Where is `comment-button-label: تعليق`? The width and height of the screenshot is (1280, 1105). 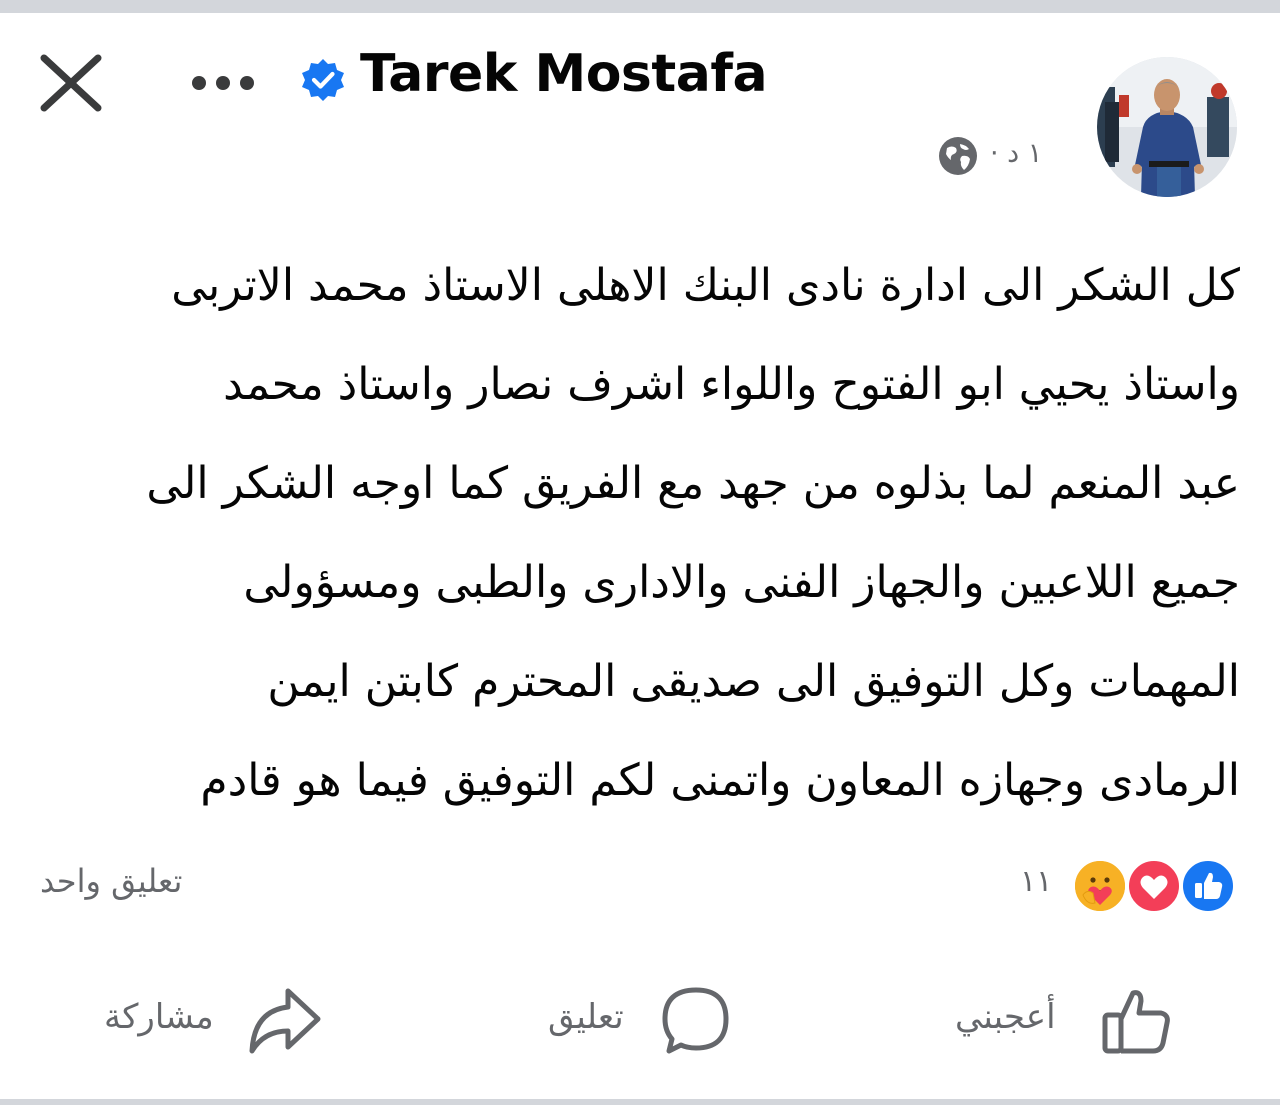
comment-button-label: تعليق is located at coordinates (586, 1017).